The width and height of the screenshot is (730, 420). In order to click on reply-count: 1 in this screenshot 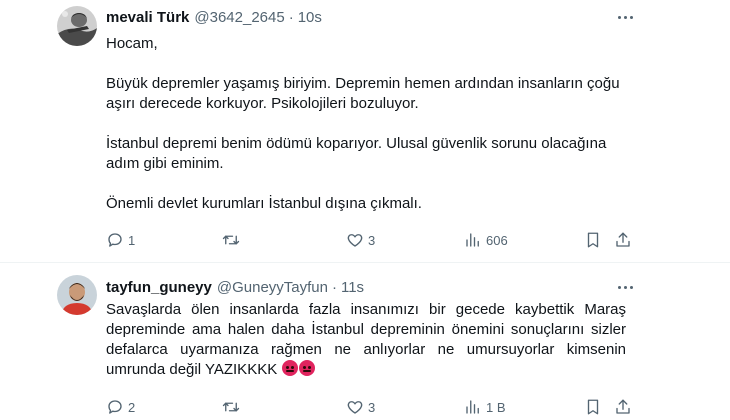, I will do `click(132, 240)`.